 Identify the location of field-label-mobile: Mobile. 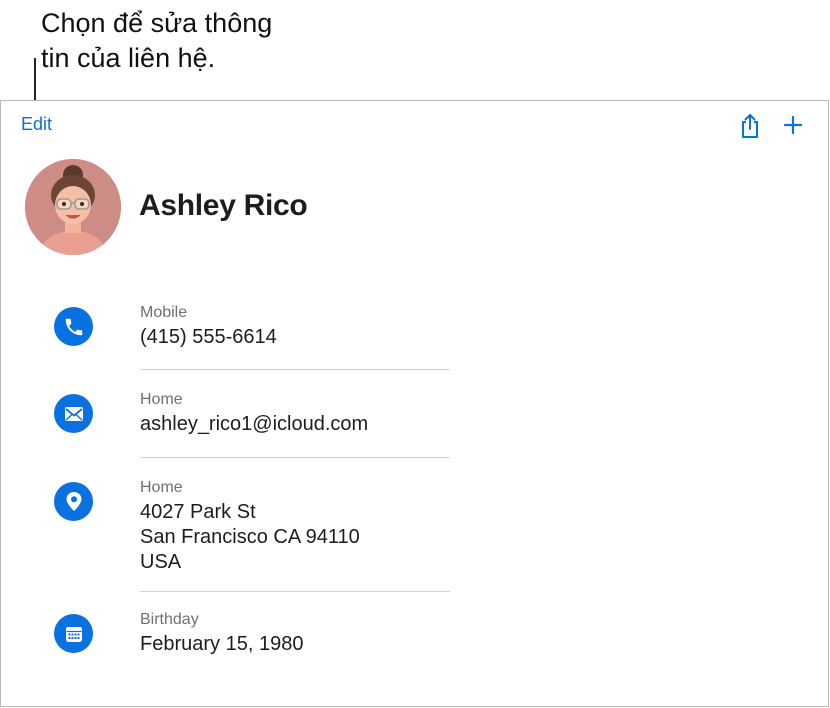
(164, 312).